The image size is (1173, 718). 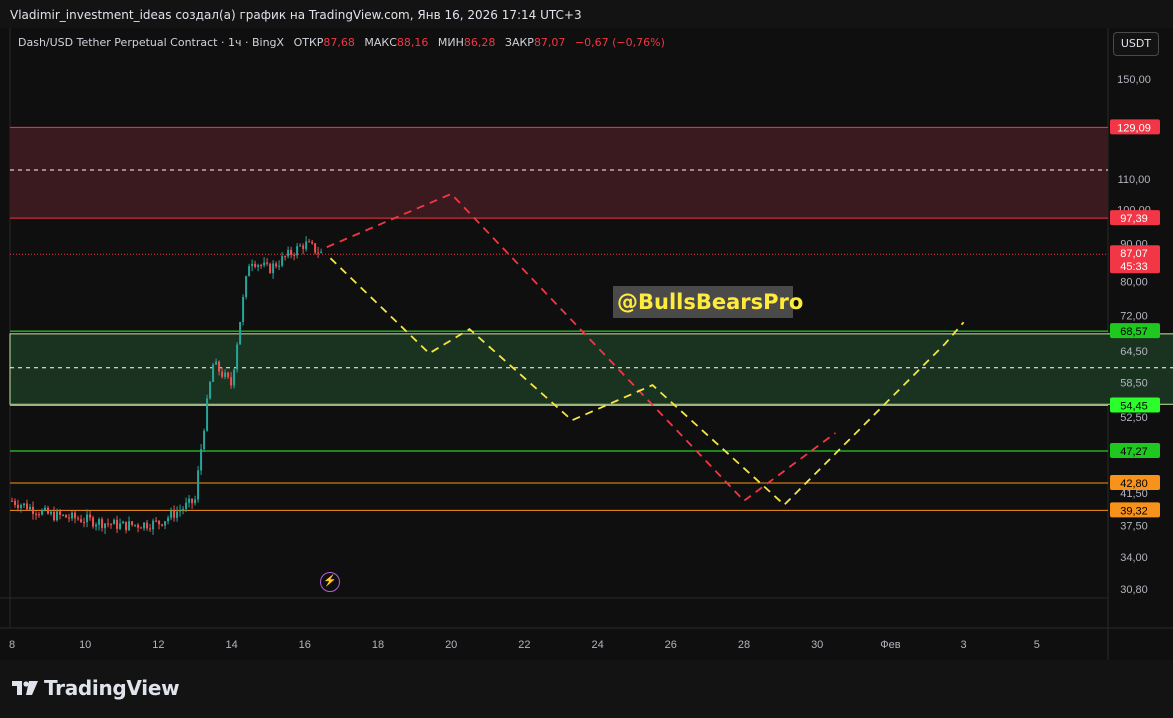 What do you see at coordinates (451, 645) in the screenshot?
I see `time-tick-label: 20` at bounding box center [451, 645].